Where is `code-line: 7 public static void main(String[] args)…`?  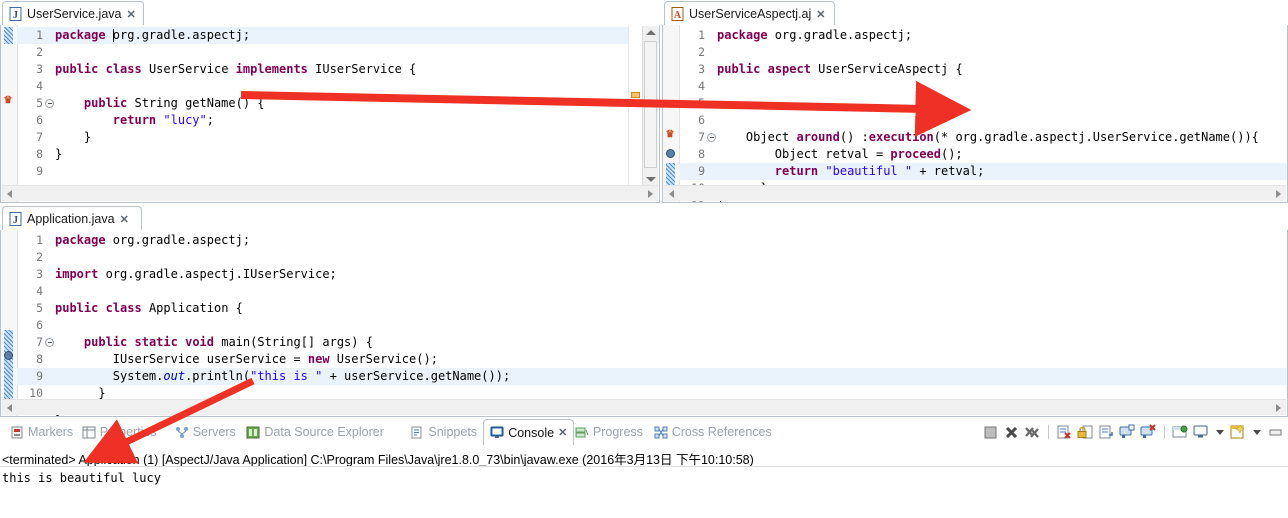 code-line: 7 public static void main(String[] args)… is located at coordinates (652, 342).